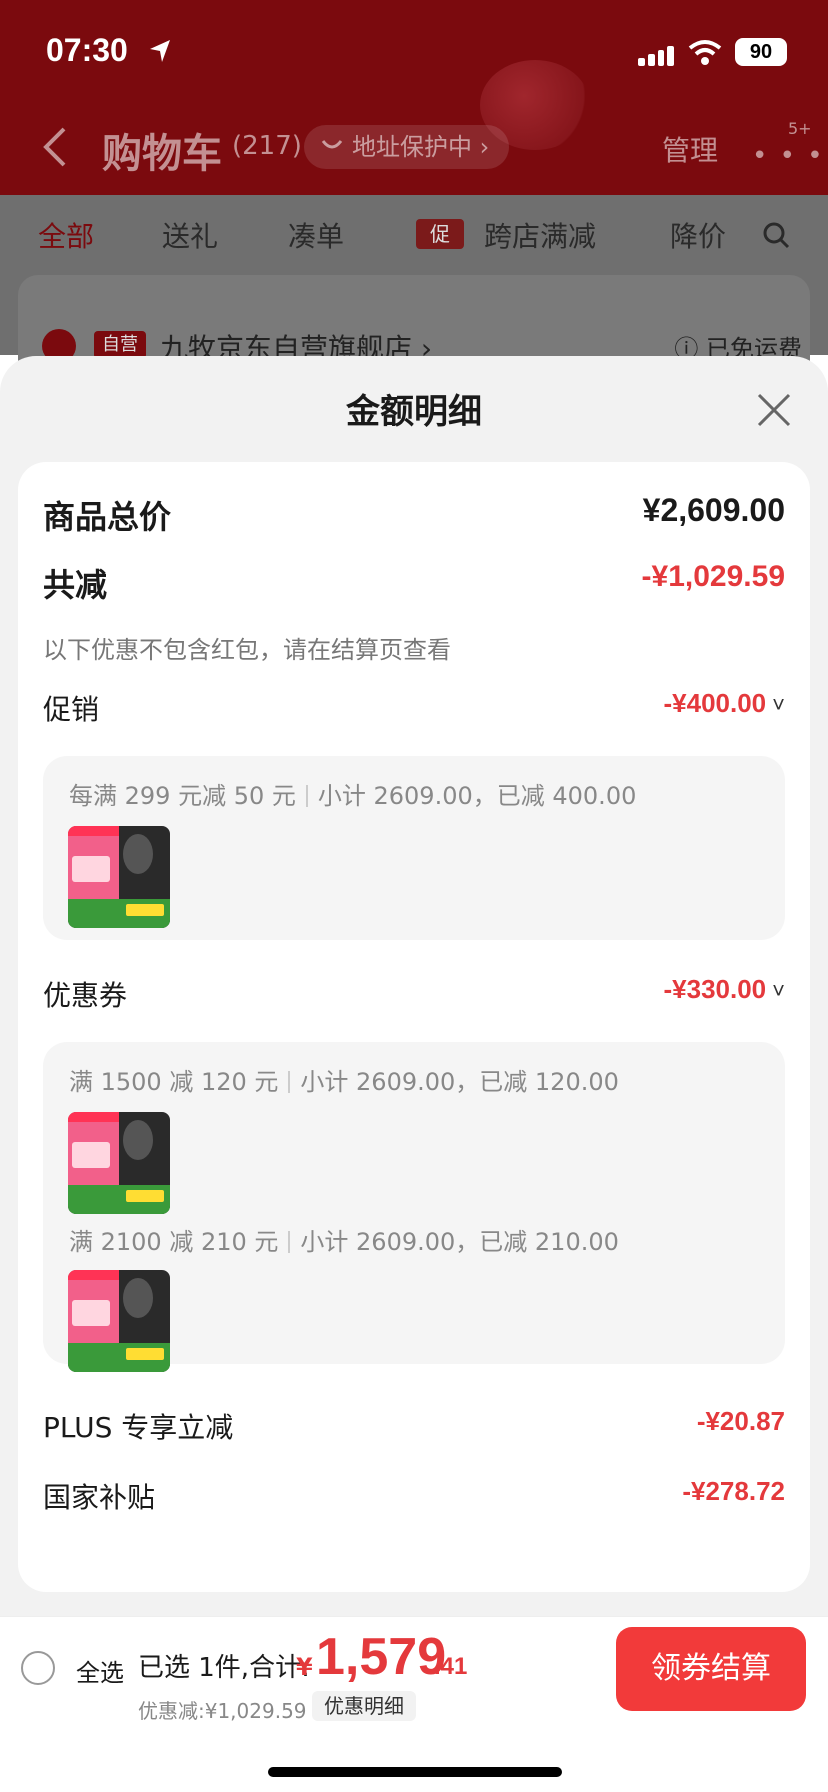 The height and width of the screenshot is (1792, 828). What do you see at coordinates (190, 235) in the screenshot?
I see `tab-gift: 送礼` at bounding box center [190, 235].